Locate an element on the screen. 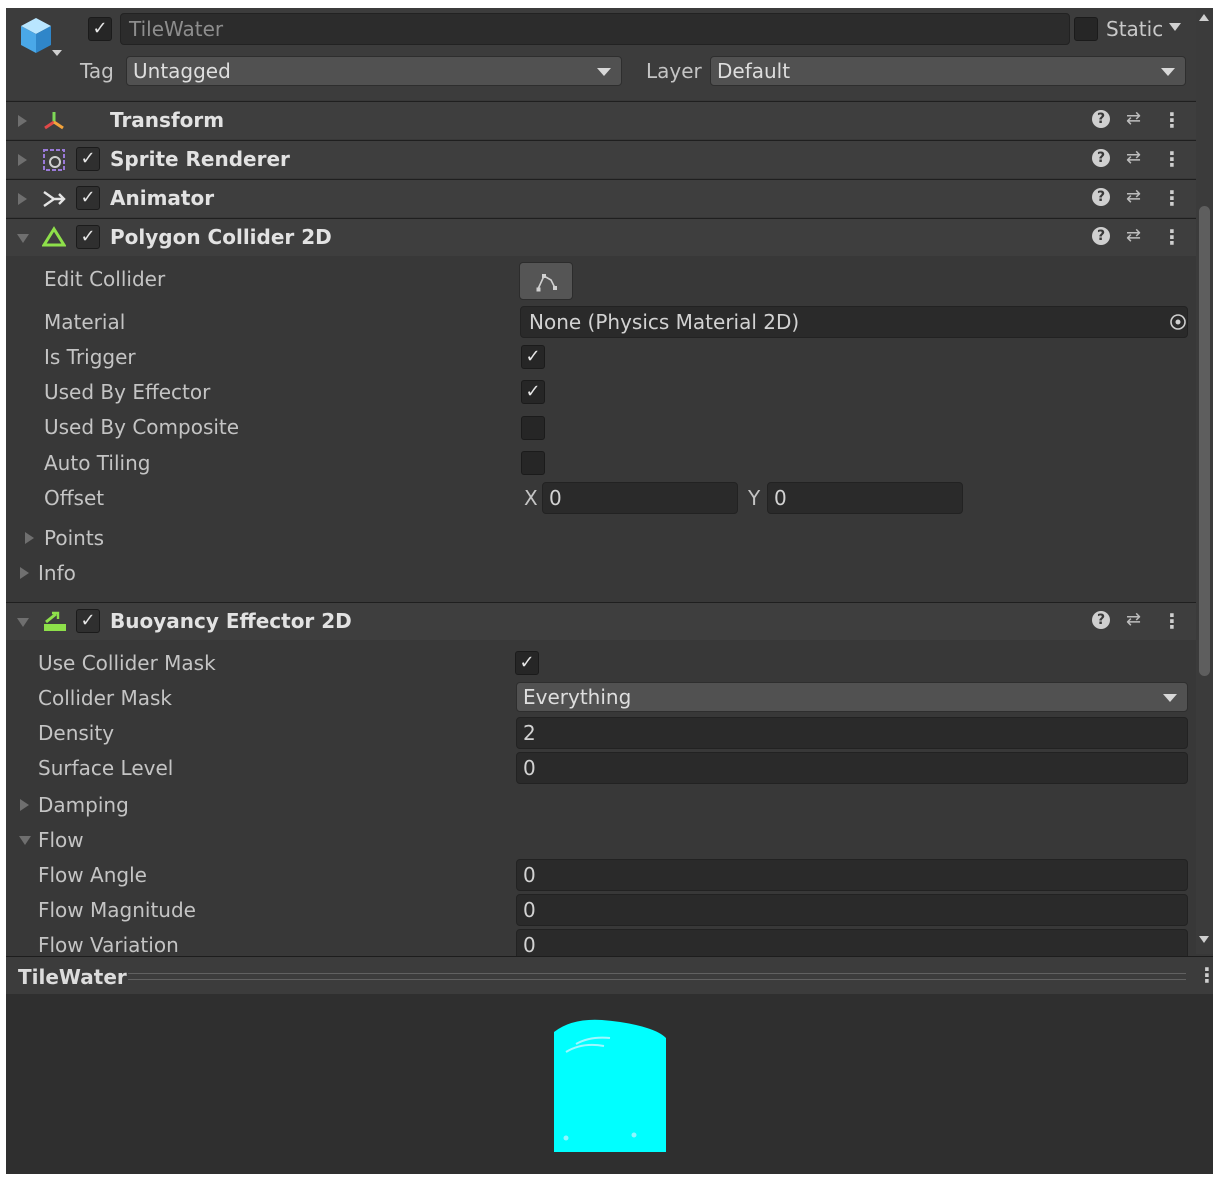 The width and height of the screenshot is (1213, 1178). damping-foldout: Damping is located at coordinates (83, 805).